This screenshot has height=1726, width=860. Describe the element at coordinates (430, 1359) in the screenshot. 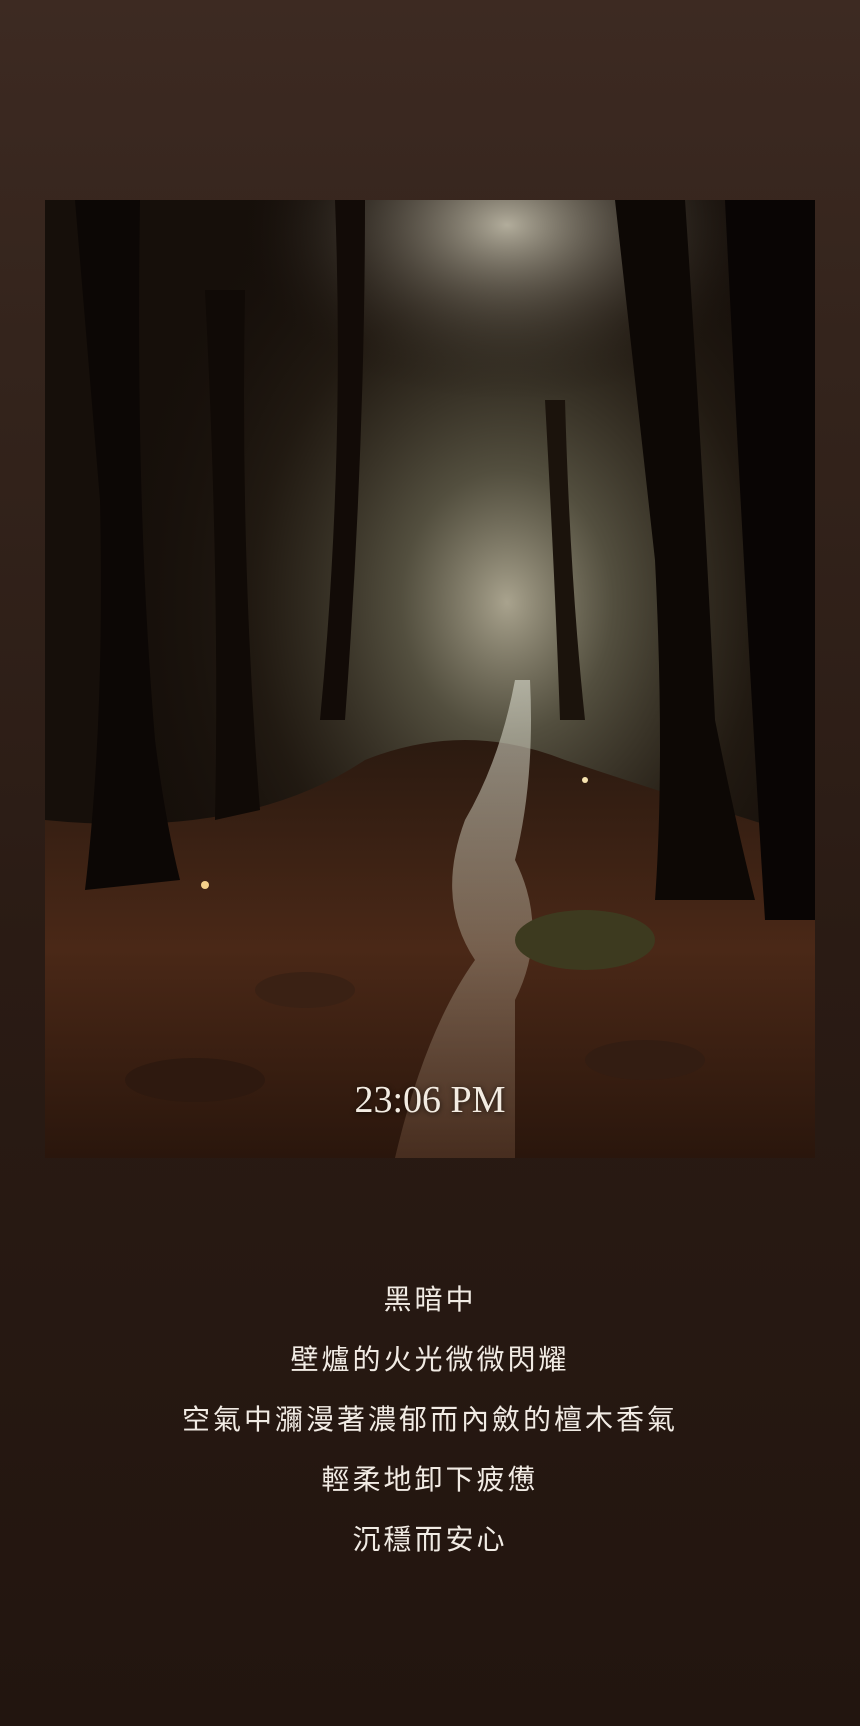

I see `poem-line-2: 壁爐的火光微微閃耀` at that location.